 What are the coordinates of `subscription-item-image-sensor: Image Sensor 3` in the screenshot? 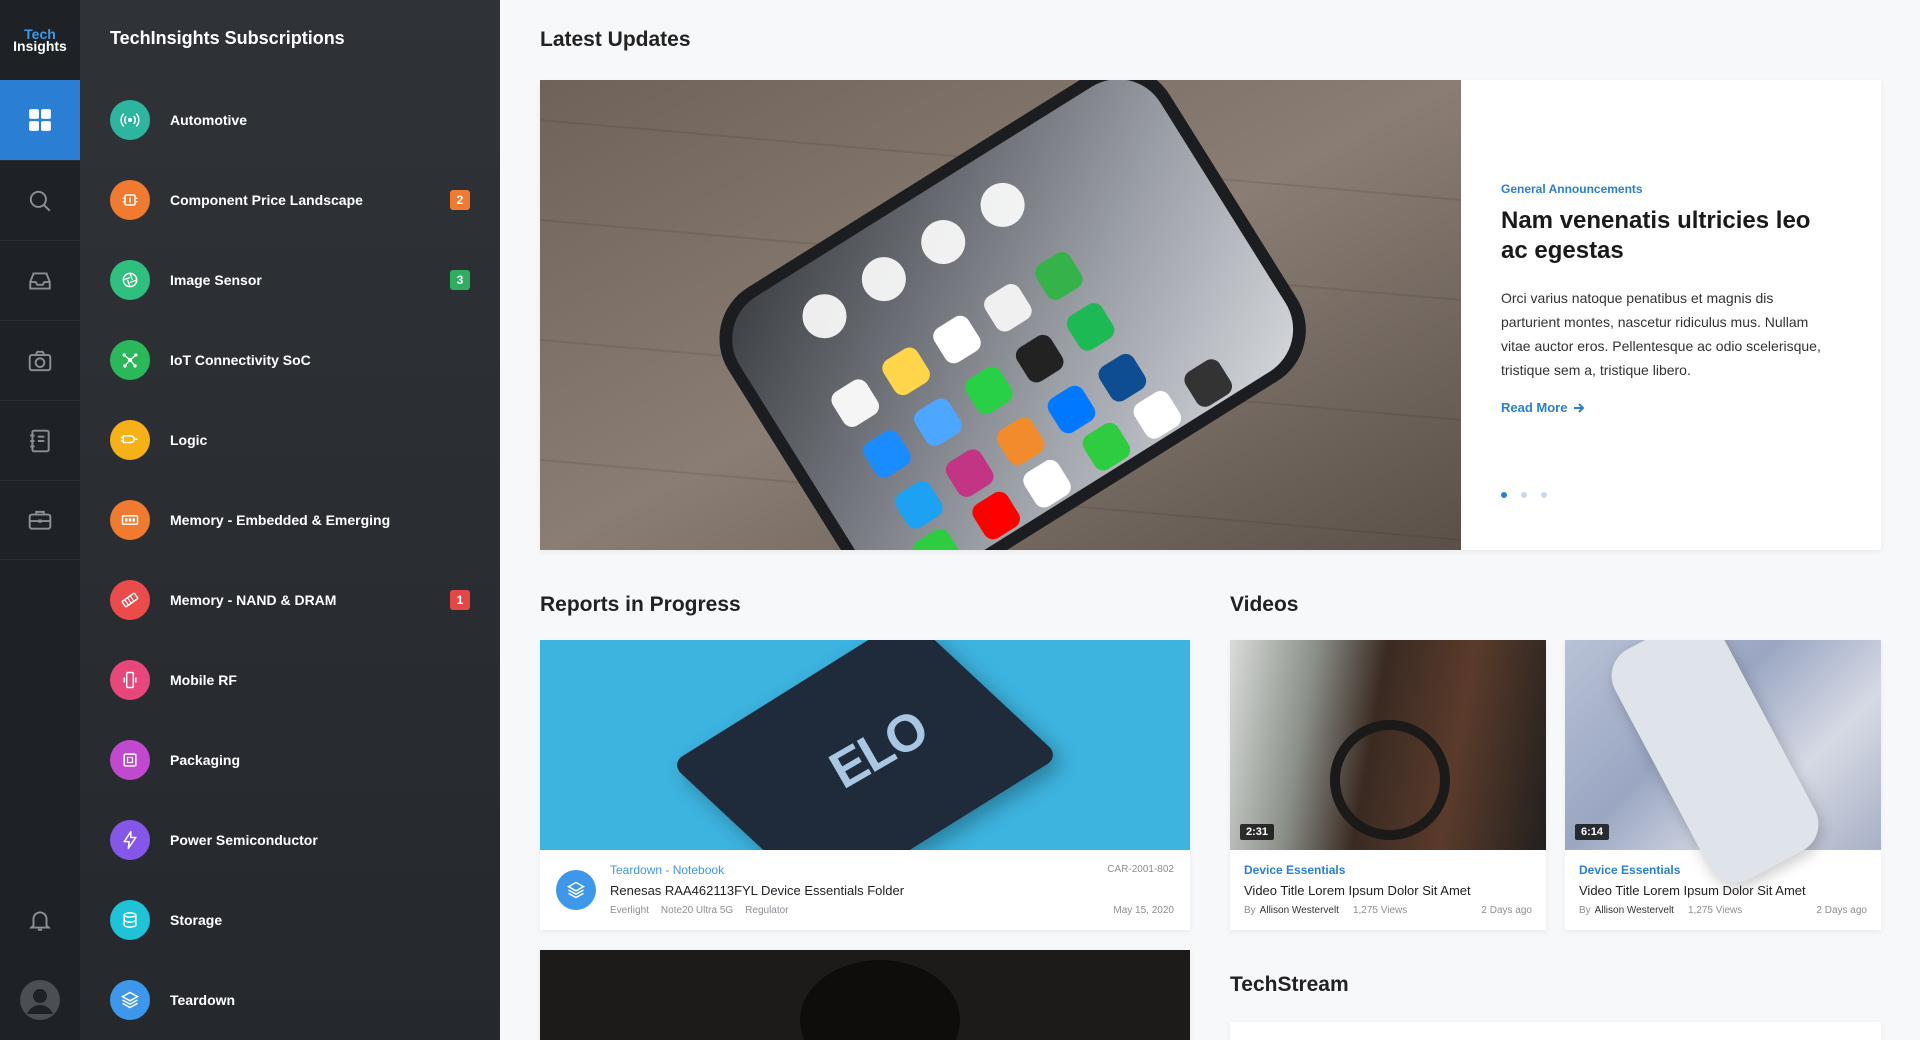 It's located at (290, 280).